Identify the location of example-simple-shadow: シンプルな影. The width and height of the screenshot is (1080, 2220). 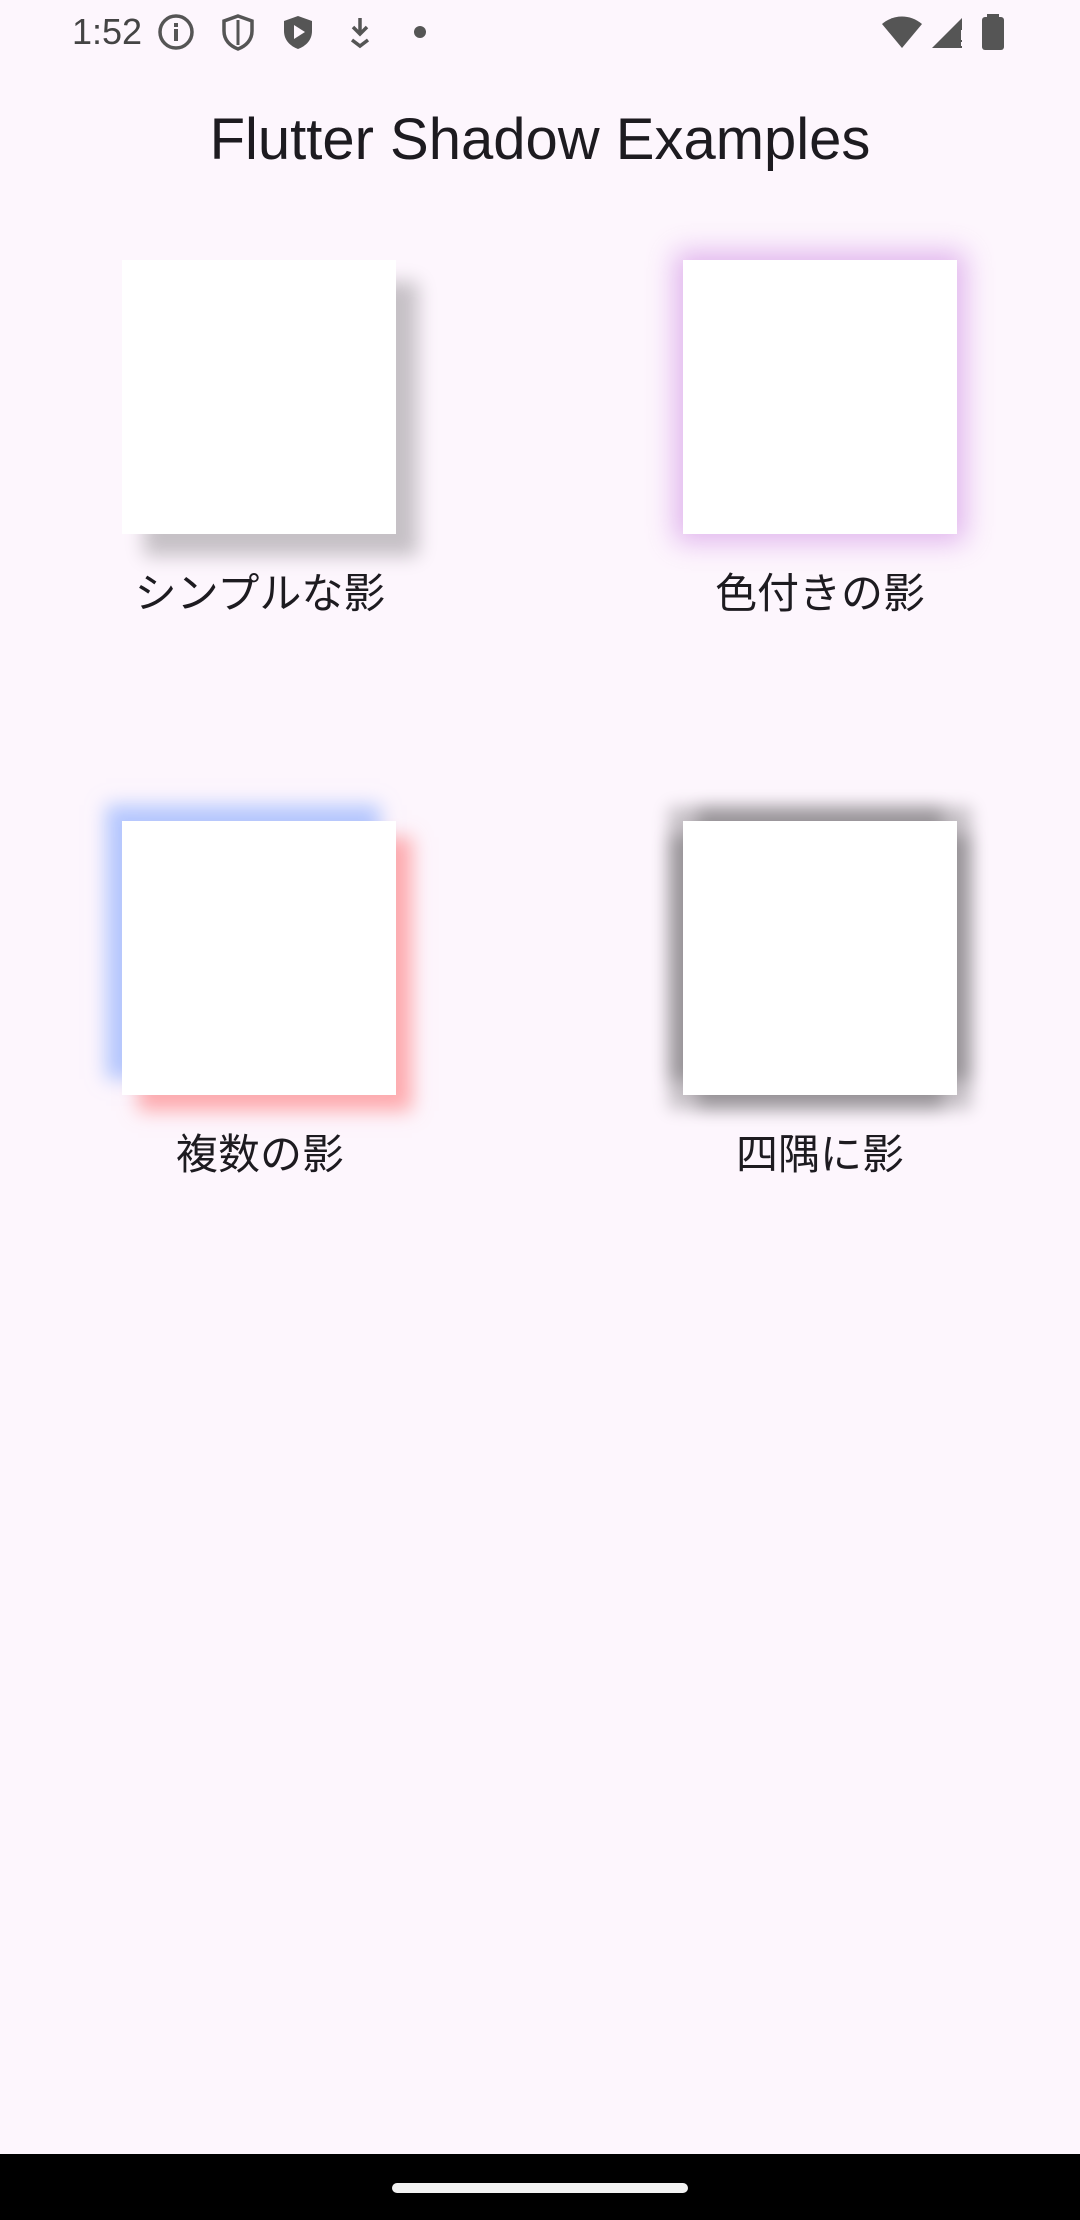
(260, 445).